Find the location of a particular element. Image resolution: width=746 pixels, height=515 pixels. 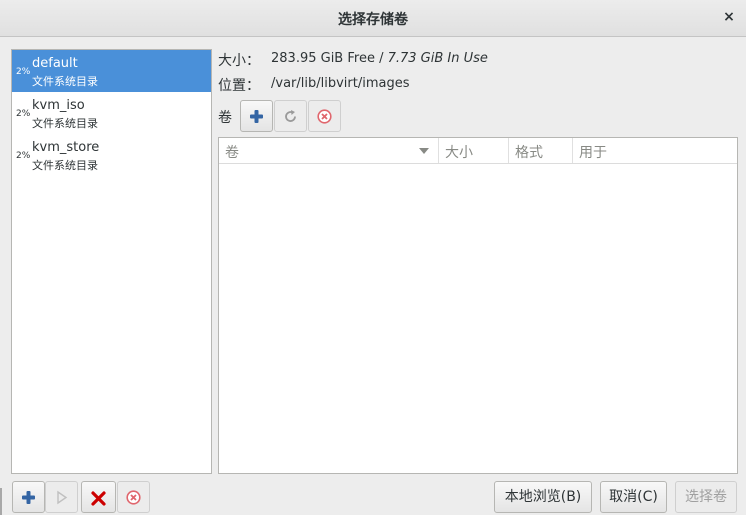

sort-down-icon is located at coordinates (424, 151).